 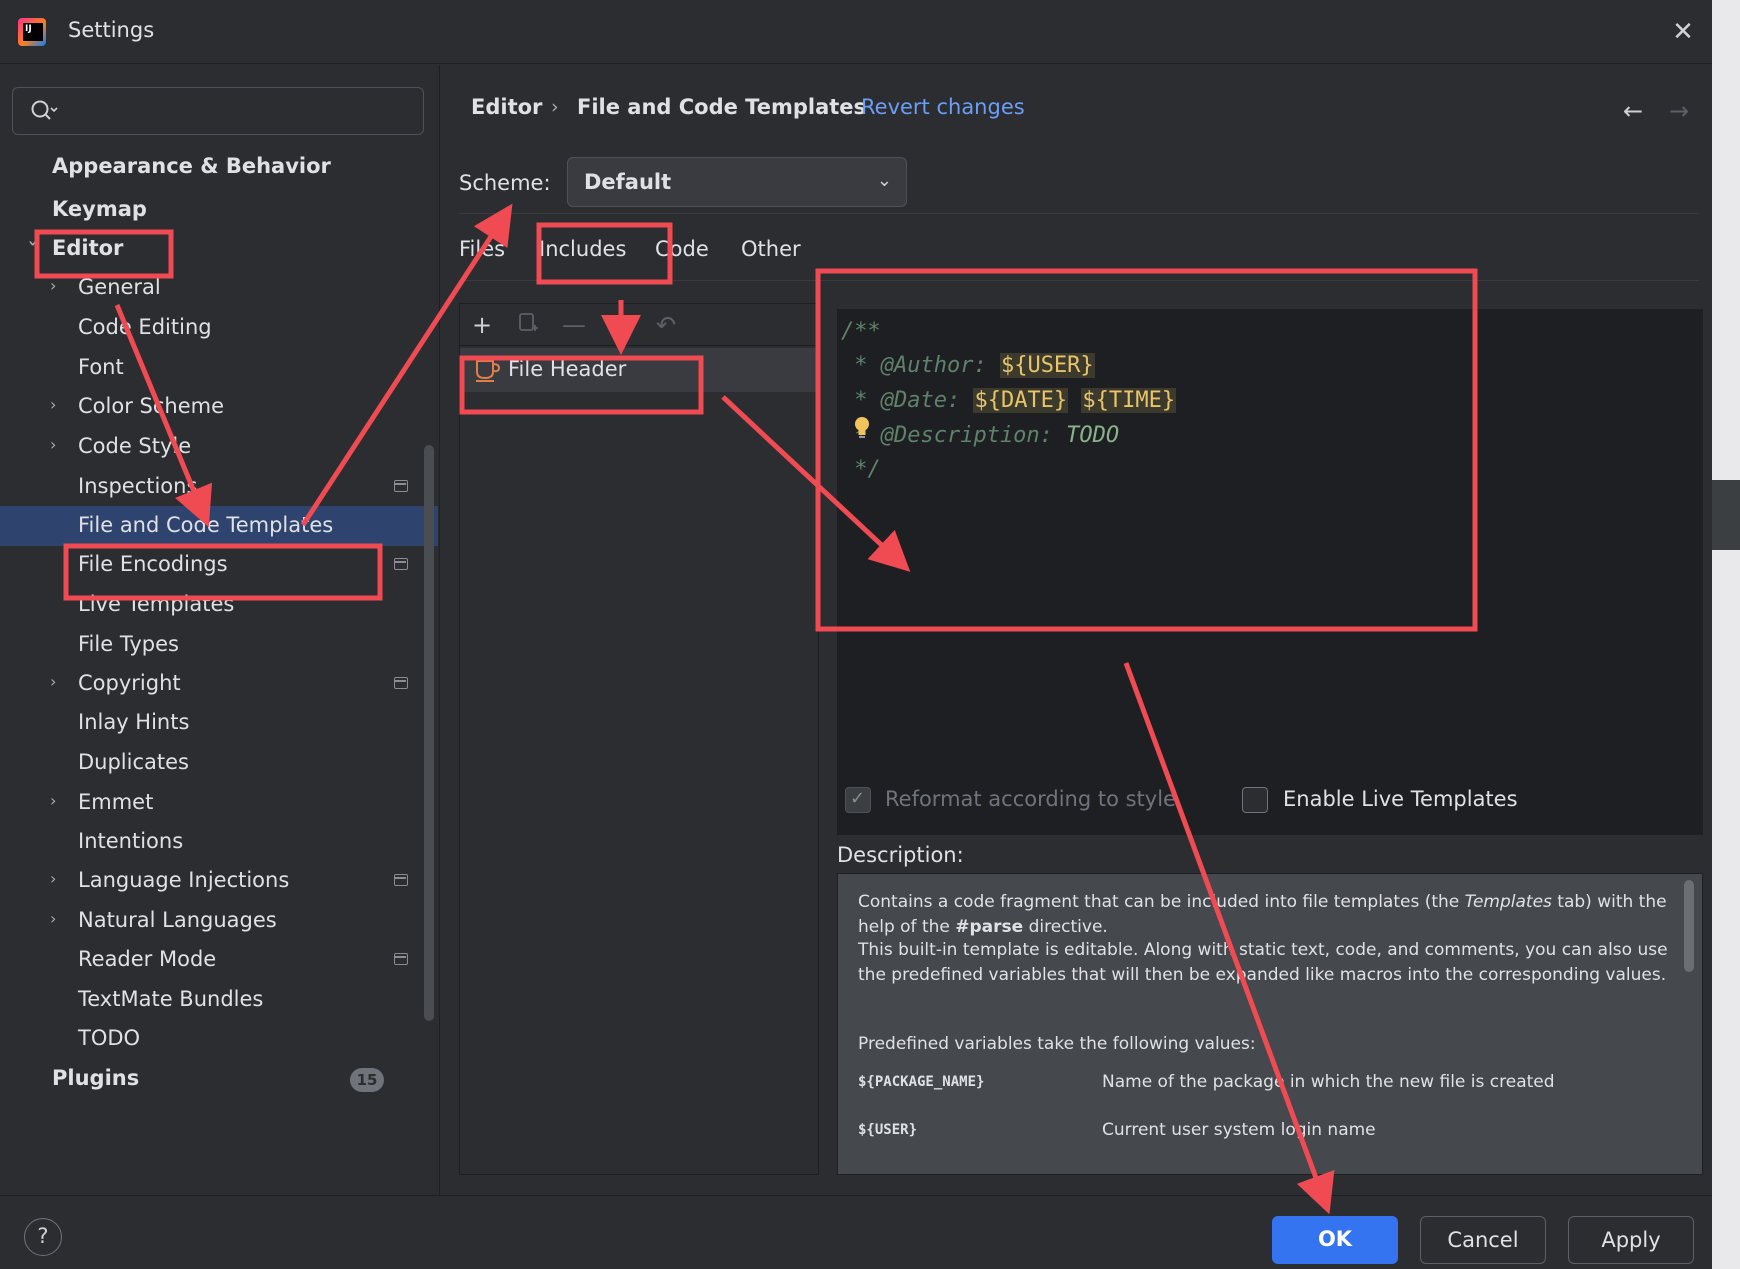 What do you see at coordinates (147, 959) in the screenshot?
I see `sidebar-item-label: Reader Mode` at bounding box center [147, 959].